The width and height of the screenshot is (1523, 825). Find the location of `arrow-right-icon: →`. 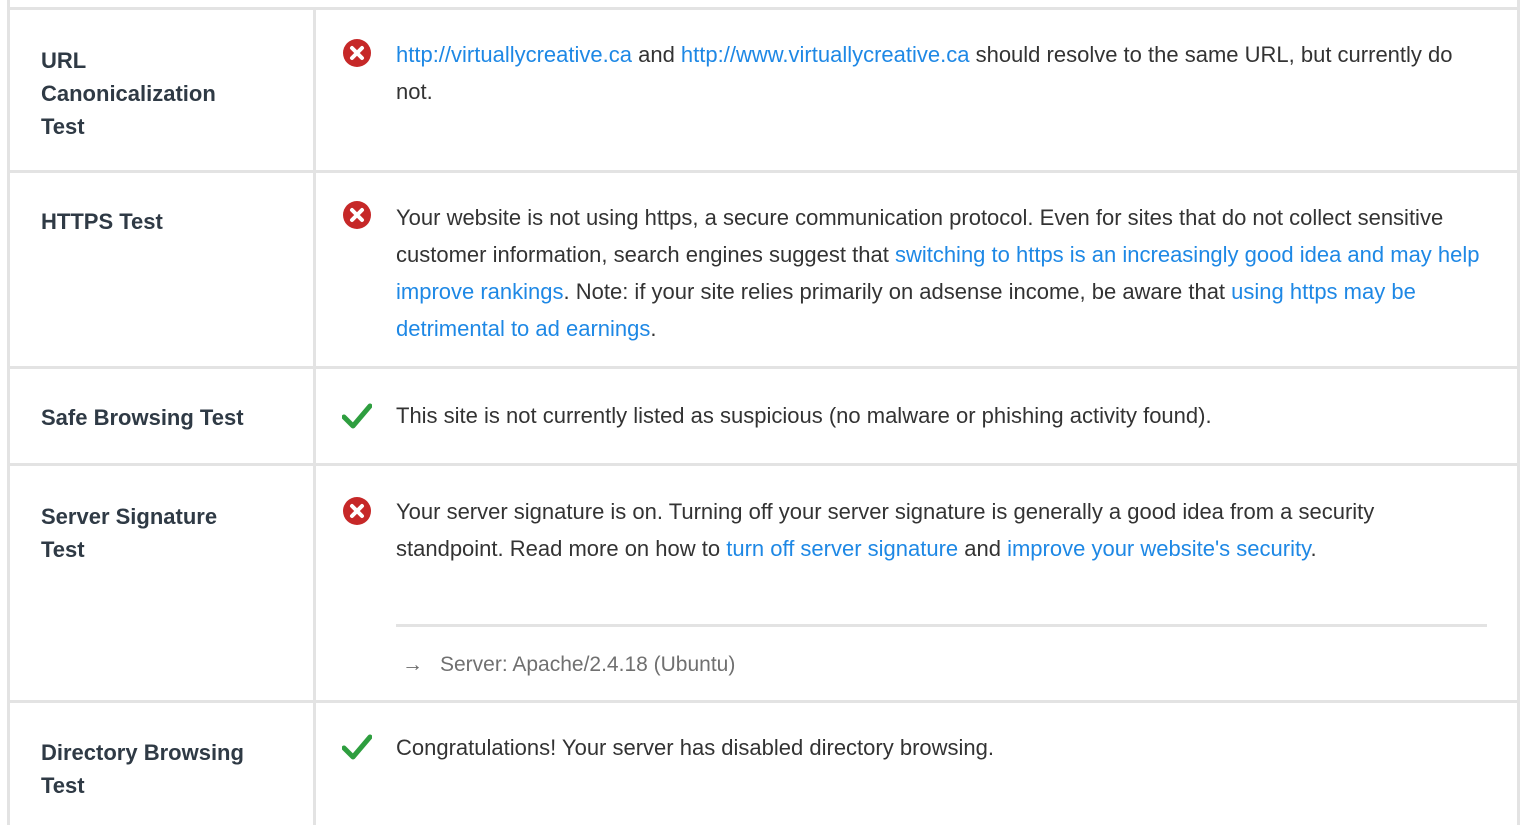

arrow-right-icon: → is located at coordinates (412, 664).